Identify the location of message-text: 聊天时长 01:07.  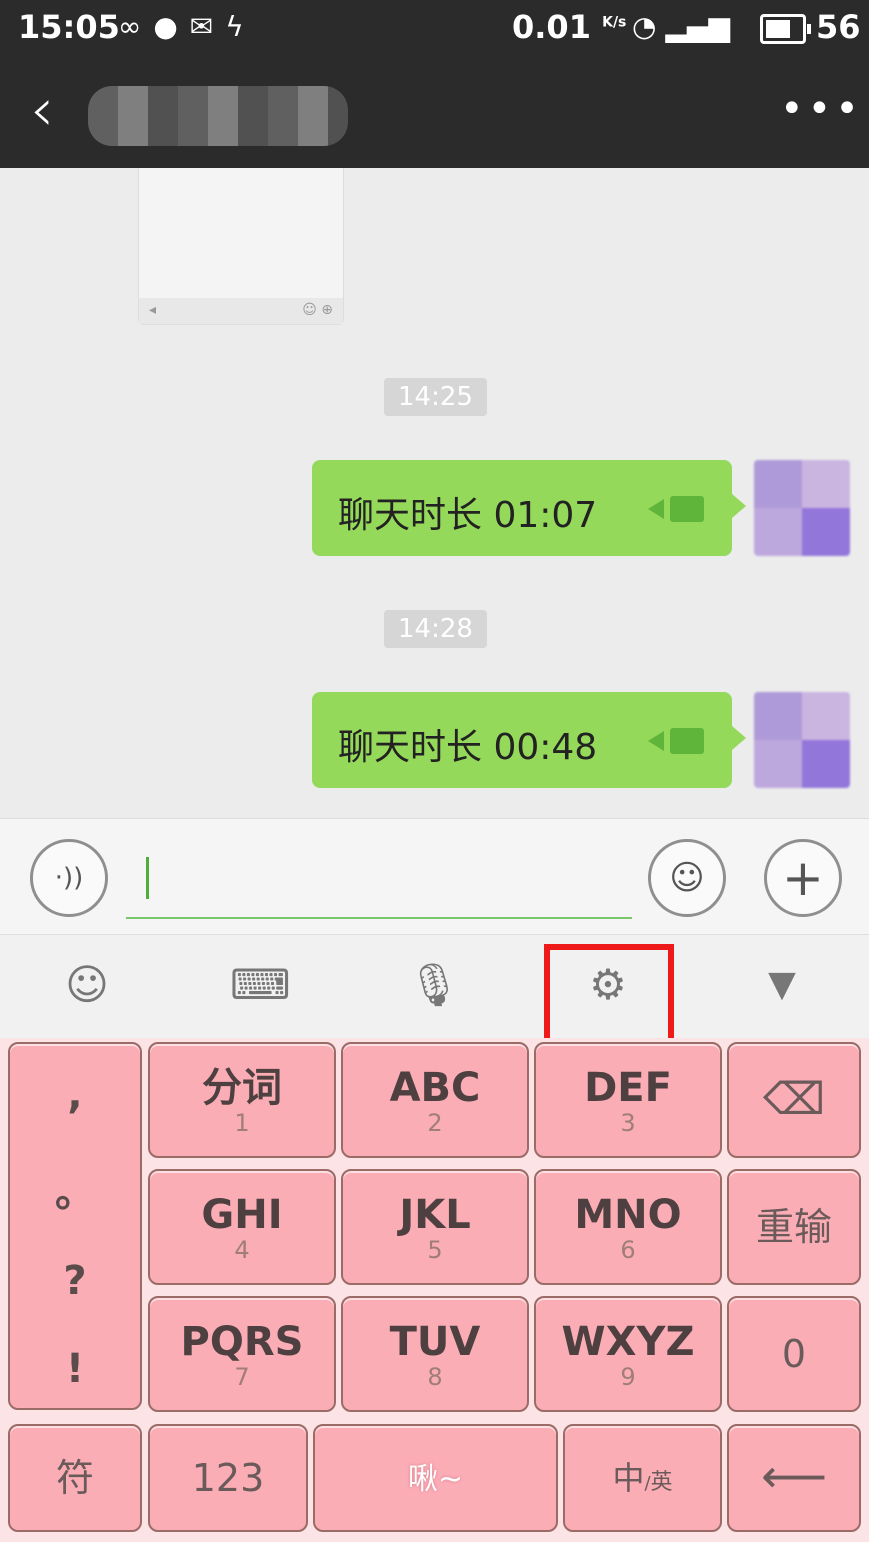
(468, 515).